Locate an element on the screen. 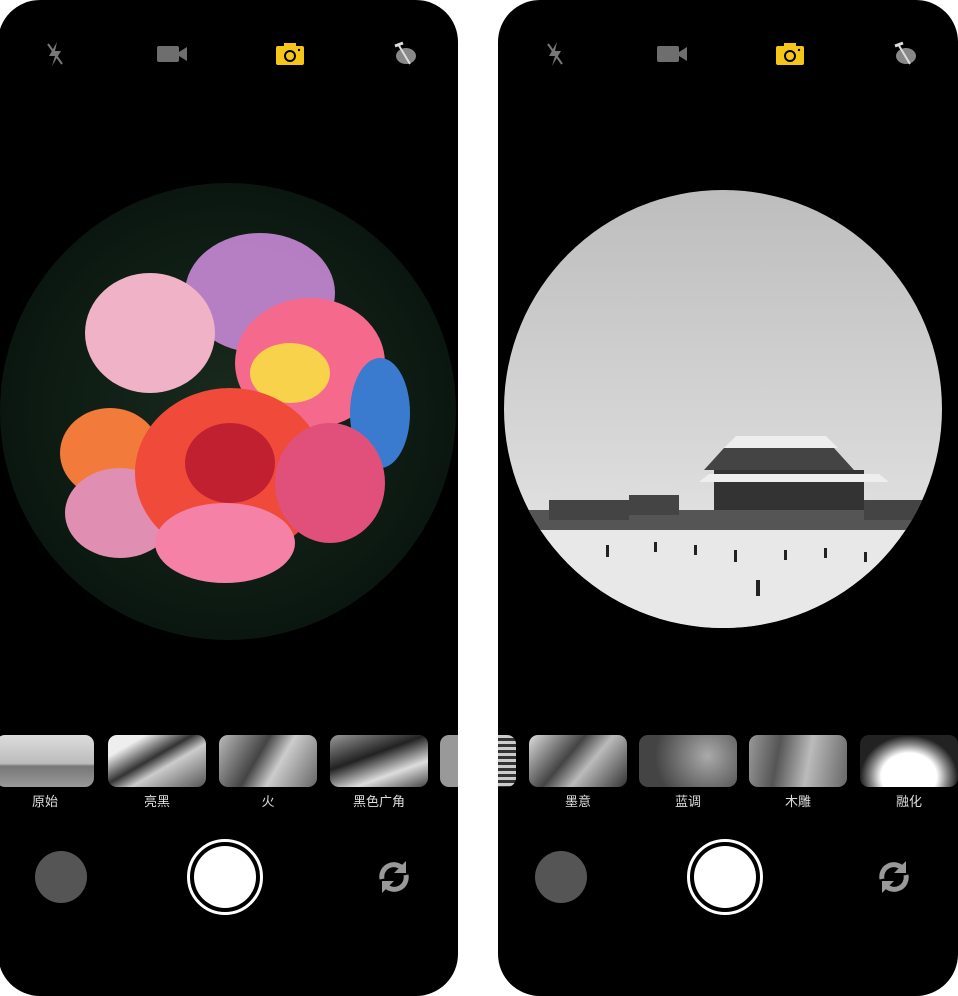 Image resolution: width=958 pixels, height=996 pixels. filter-label: 火 is located at coordinates (268, 802).